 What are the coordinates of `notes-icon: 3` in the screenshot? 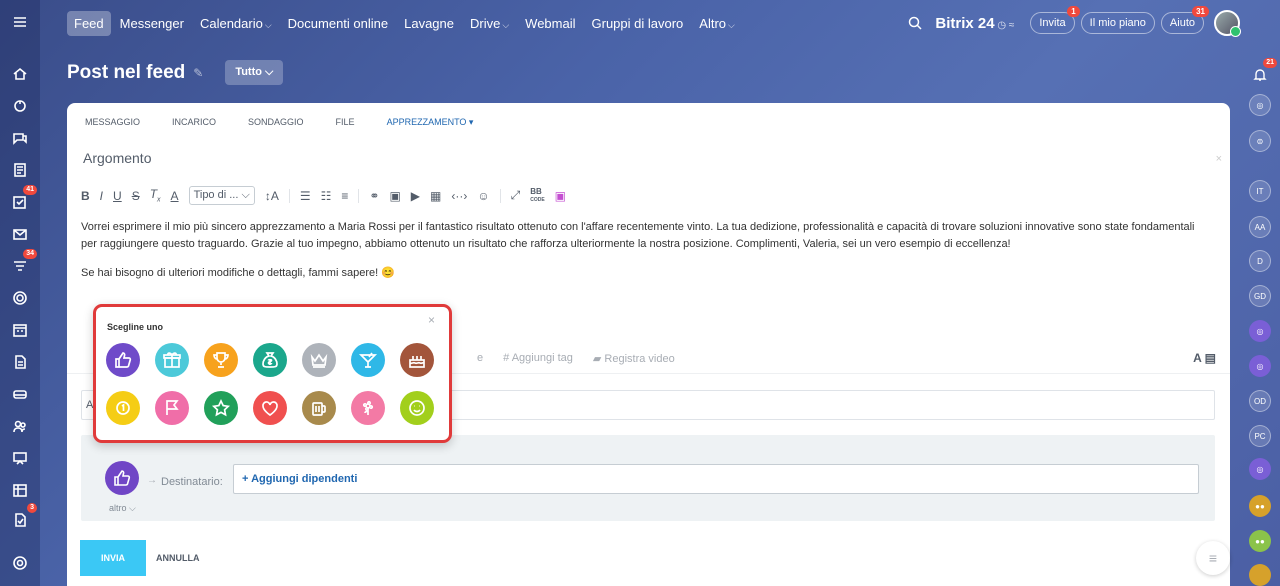 It's located at (23, 516).